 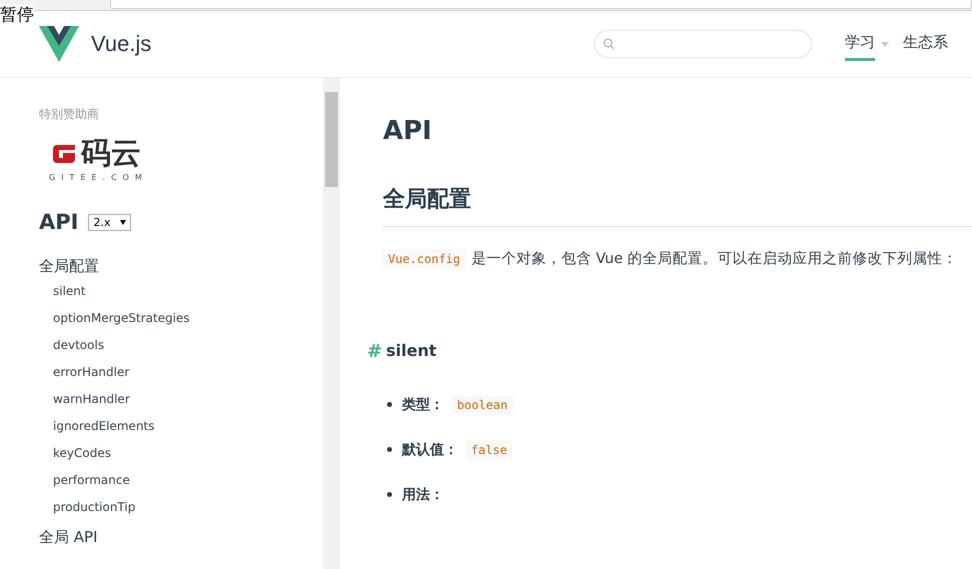 What do you see at coordinates (408, 131) in the screenshot?
I see `page-title: API` at bounding box center [408, 131].